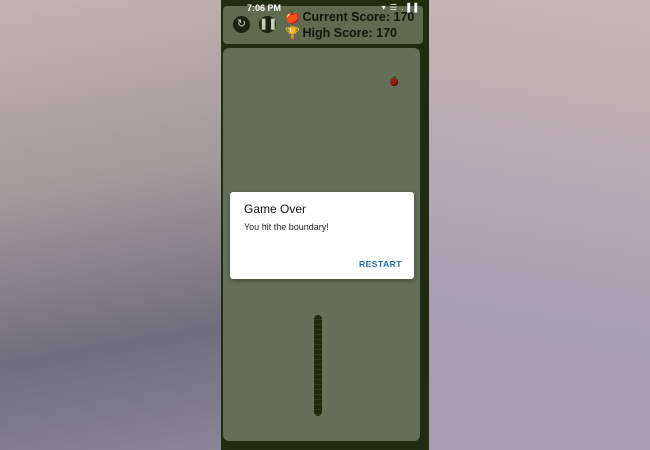  Describe the element at coordinates (286, 227) in the screenshot. I see `dialog-message: You hit the boundary!` at that location.